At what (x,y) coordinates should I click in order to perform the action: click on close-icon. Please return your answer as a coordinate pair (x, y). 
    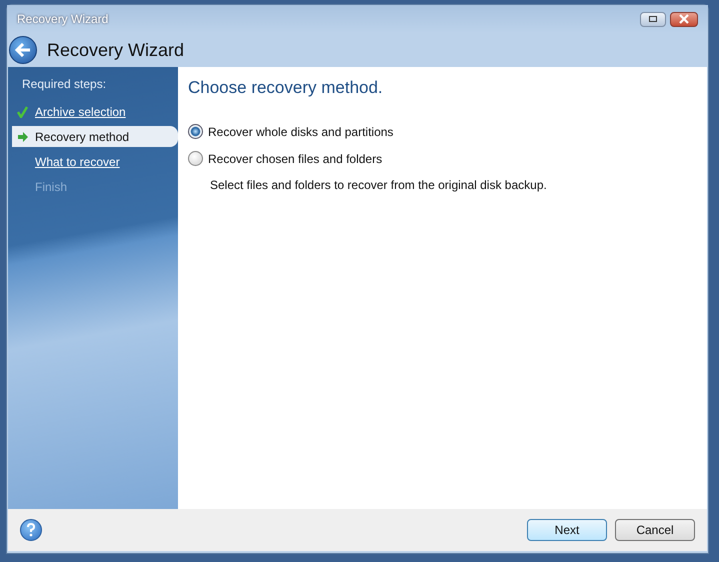
    Looking at the image, I should click on (684, 19).